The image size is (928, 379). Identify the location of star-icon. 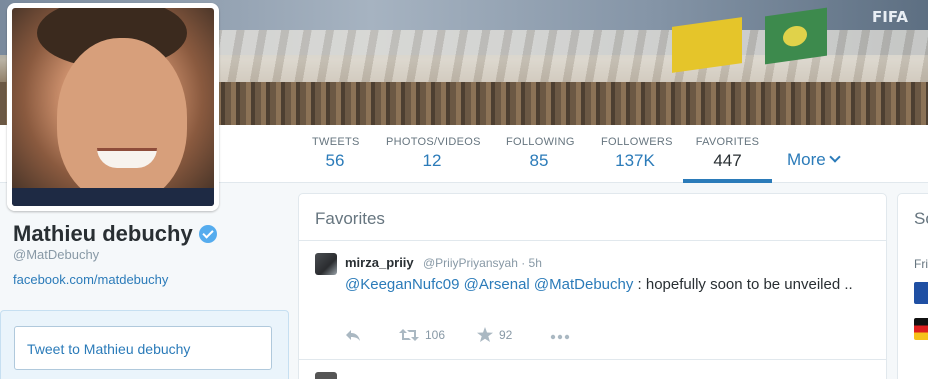
(485, 335).